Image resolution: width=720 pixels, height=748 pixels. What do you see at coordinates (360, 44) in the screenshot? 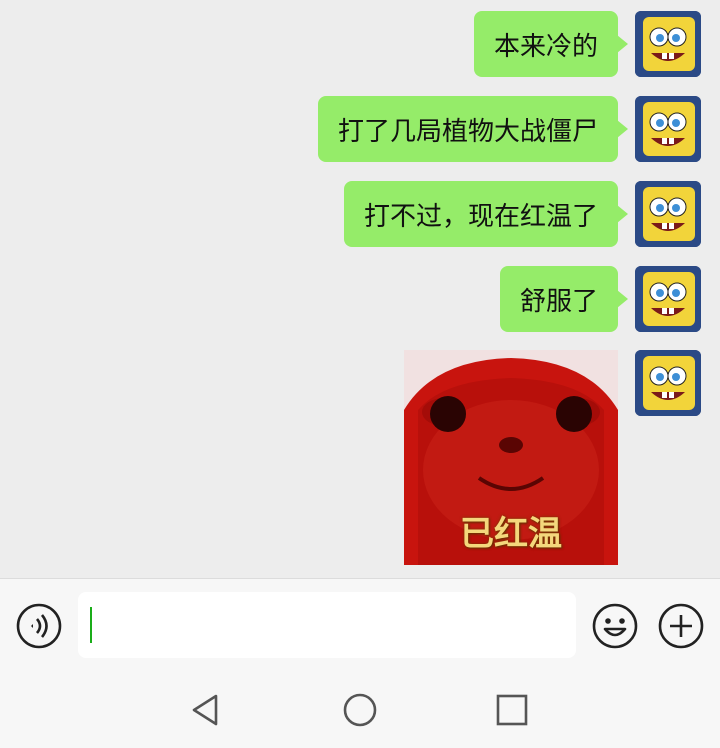
I see `message-row: 本来冷的` at bounding box center [360, 44].